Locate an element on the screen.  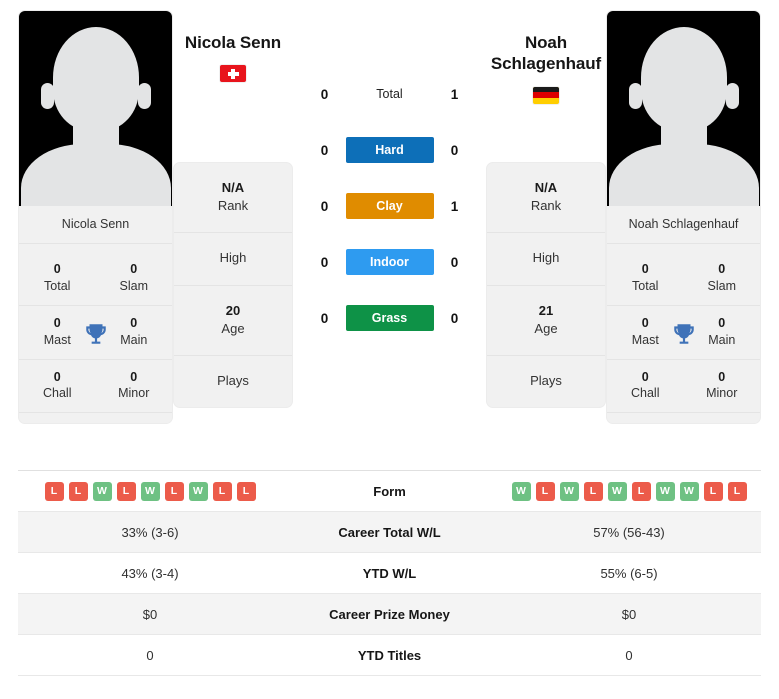
left-player-info-column: Nicola Senn N/A Rank High 20 Age Plays is located at coordinates (233, 209).